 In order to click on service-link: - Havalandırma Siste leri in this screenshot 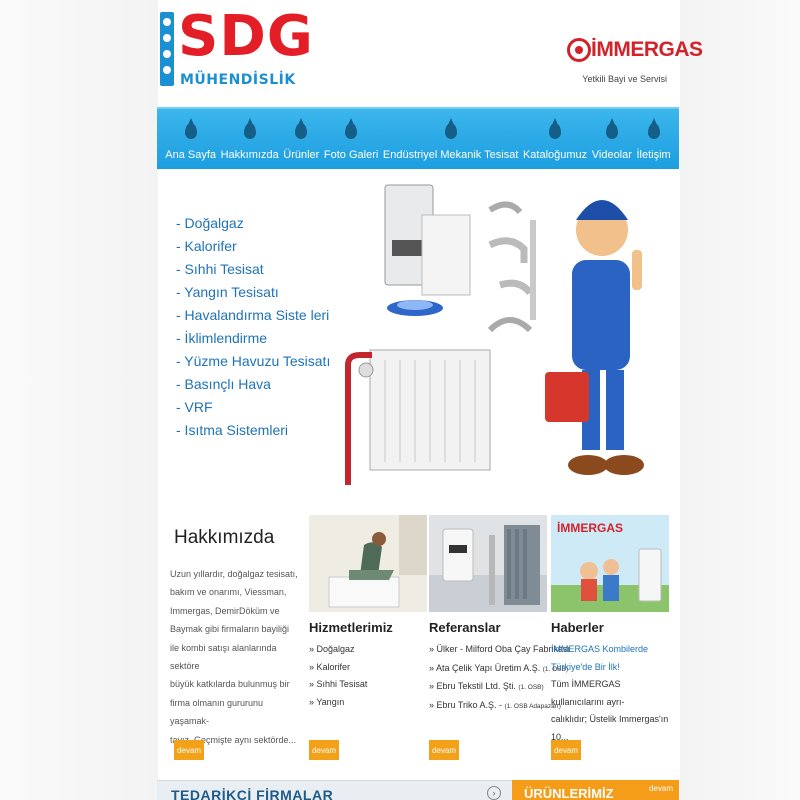, I will do `click(253, 315)`.